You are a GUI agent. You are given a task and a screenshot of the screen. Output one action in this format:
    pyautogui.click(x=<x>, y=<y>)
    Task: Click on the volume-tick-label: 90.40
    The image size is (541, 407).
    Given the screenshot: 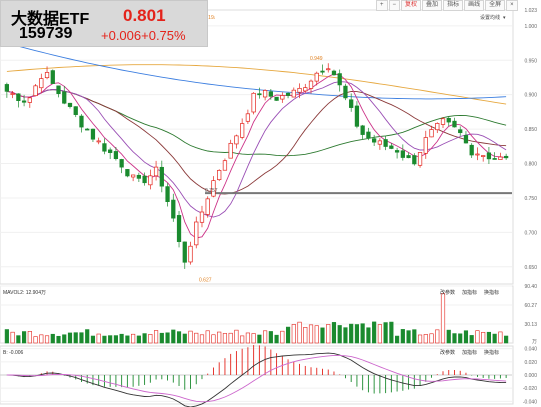 What is the action you would take?
    pyautogui.click(x=530, y=287)
    